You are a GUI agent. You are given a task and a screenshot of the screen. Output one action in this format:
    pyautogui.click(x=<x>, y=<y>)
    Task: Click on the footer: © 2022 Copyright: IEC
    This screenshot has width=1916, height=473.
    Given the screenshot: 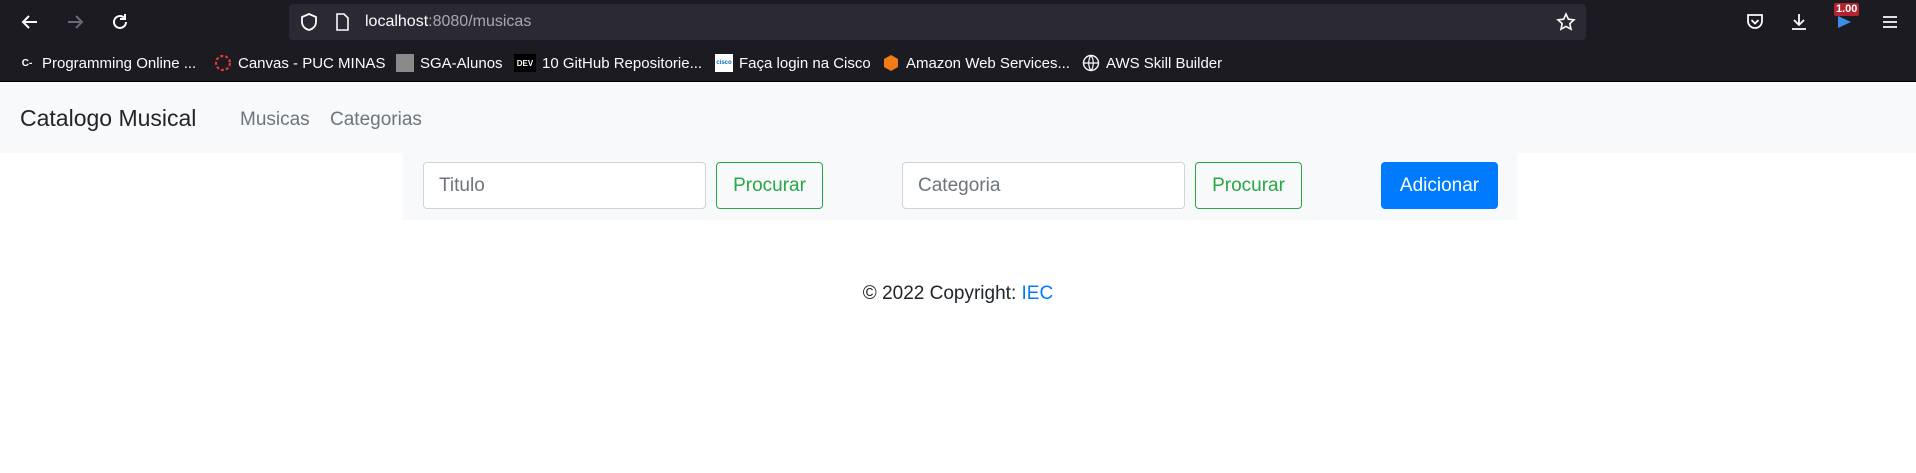 What is the action you would take?
    pyautogui.click(x=958, y=294)
    